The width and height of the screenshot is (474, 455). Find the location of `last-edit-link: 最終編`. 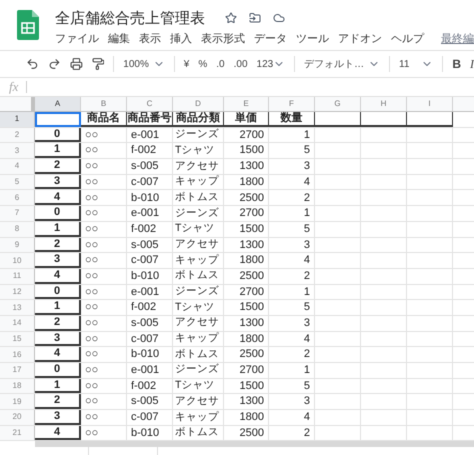

last-edit-link: 最終編 is located at coordinates (457, 39).